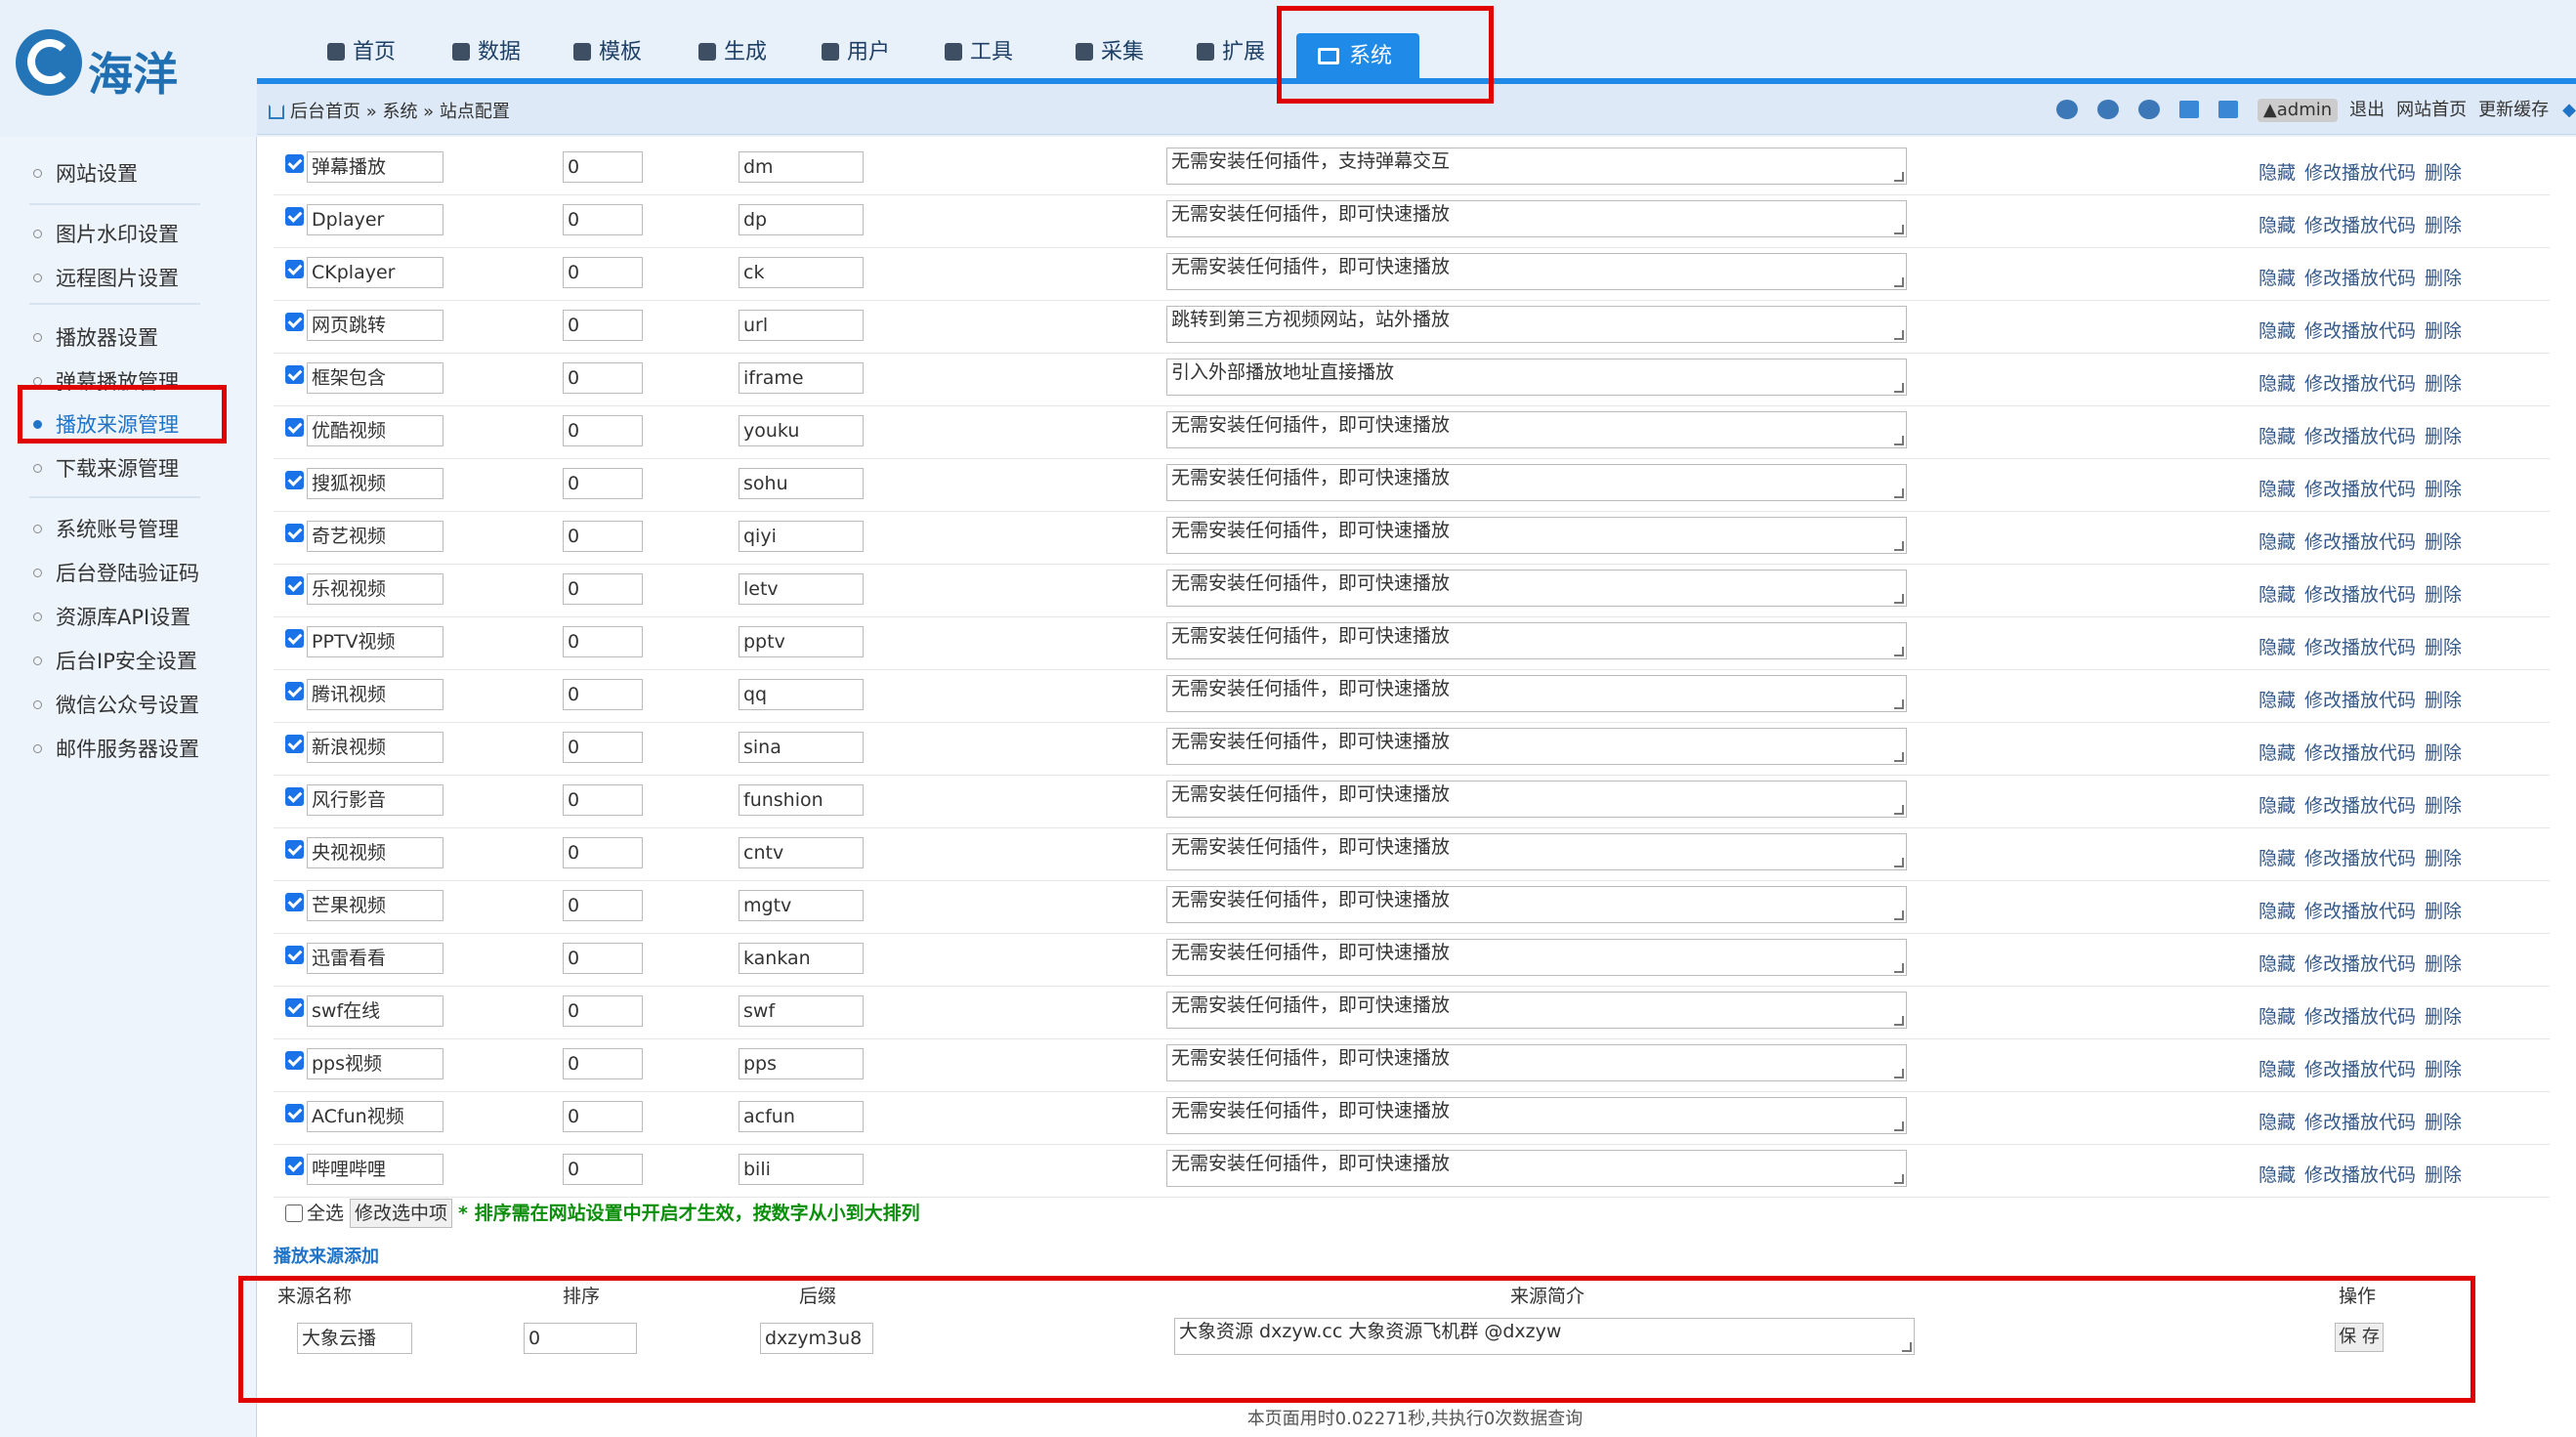 The height and width of the screenshot is (1437, 2576). I want to click on suffix-input: url, so click(801, 325).